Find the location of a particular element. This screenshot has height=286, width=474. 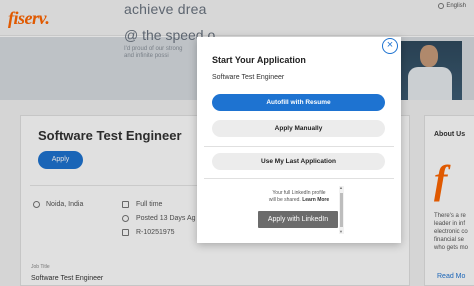

close-icon: × is located at coordinates (390, 46).